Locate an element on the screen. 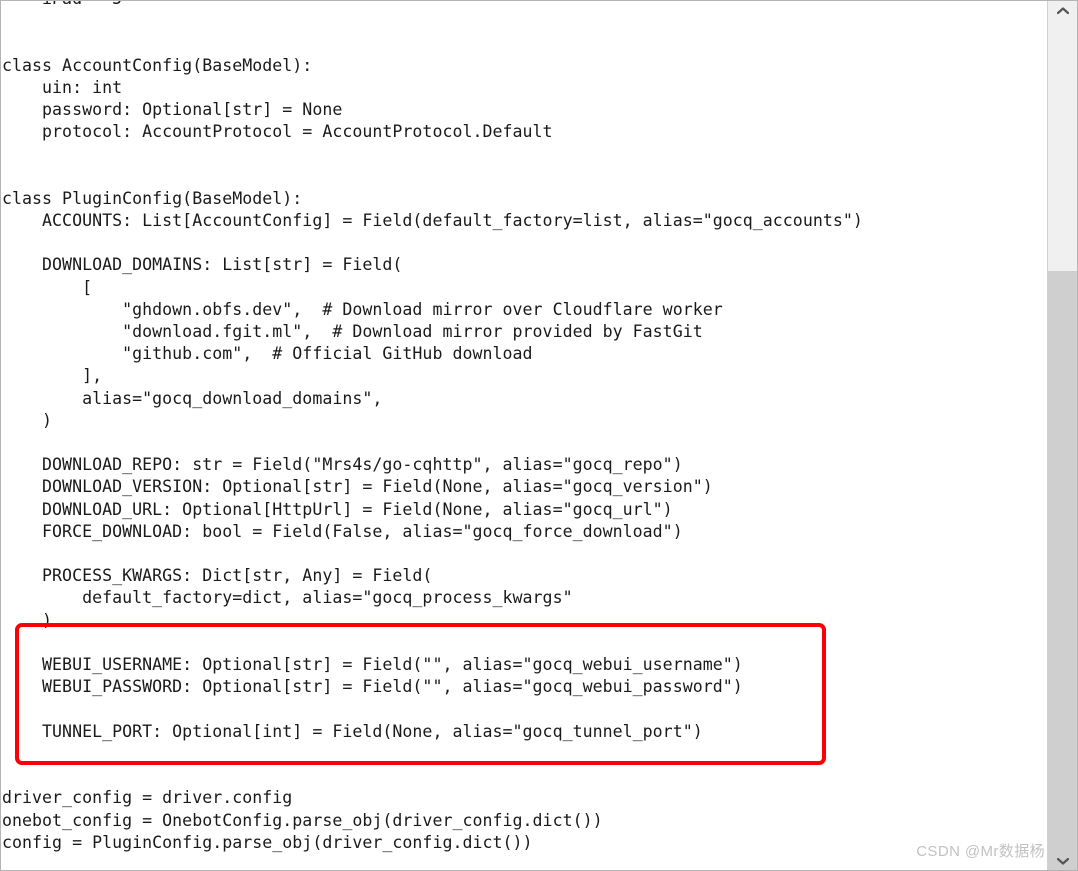 This screenshot has height=871, width=1078. chevron-up-icon is located at coordinates (1063, 10).